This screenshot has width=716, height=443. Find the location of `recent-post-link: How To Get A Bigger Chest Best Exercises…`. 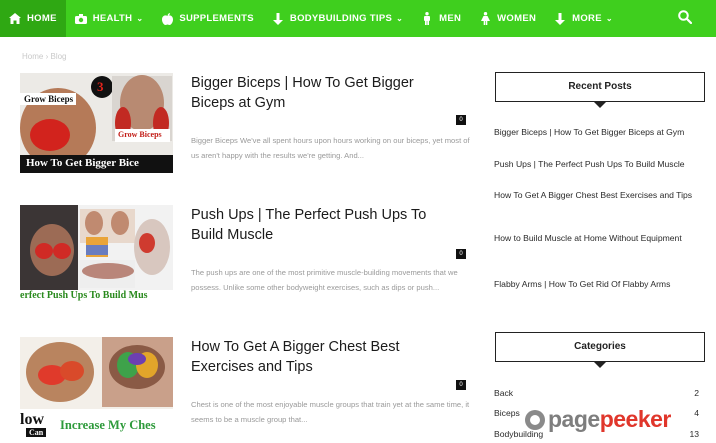

recent-post-link: How To Get A Bigger Chest Best Exercises… is located at coordinates (601, 195).